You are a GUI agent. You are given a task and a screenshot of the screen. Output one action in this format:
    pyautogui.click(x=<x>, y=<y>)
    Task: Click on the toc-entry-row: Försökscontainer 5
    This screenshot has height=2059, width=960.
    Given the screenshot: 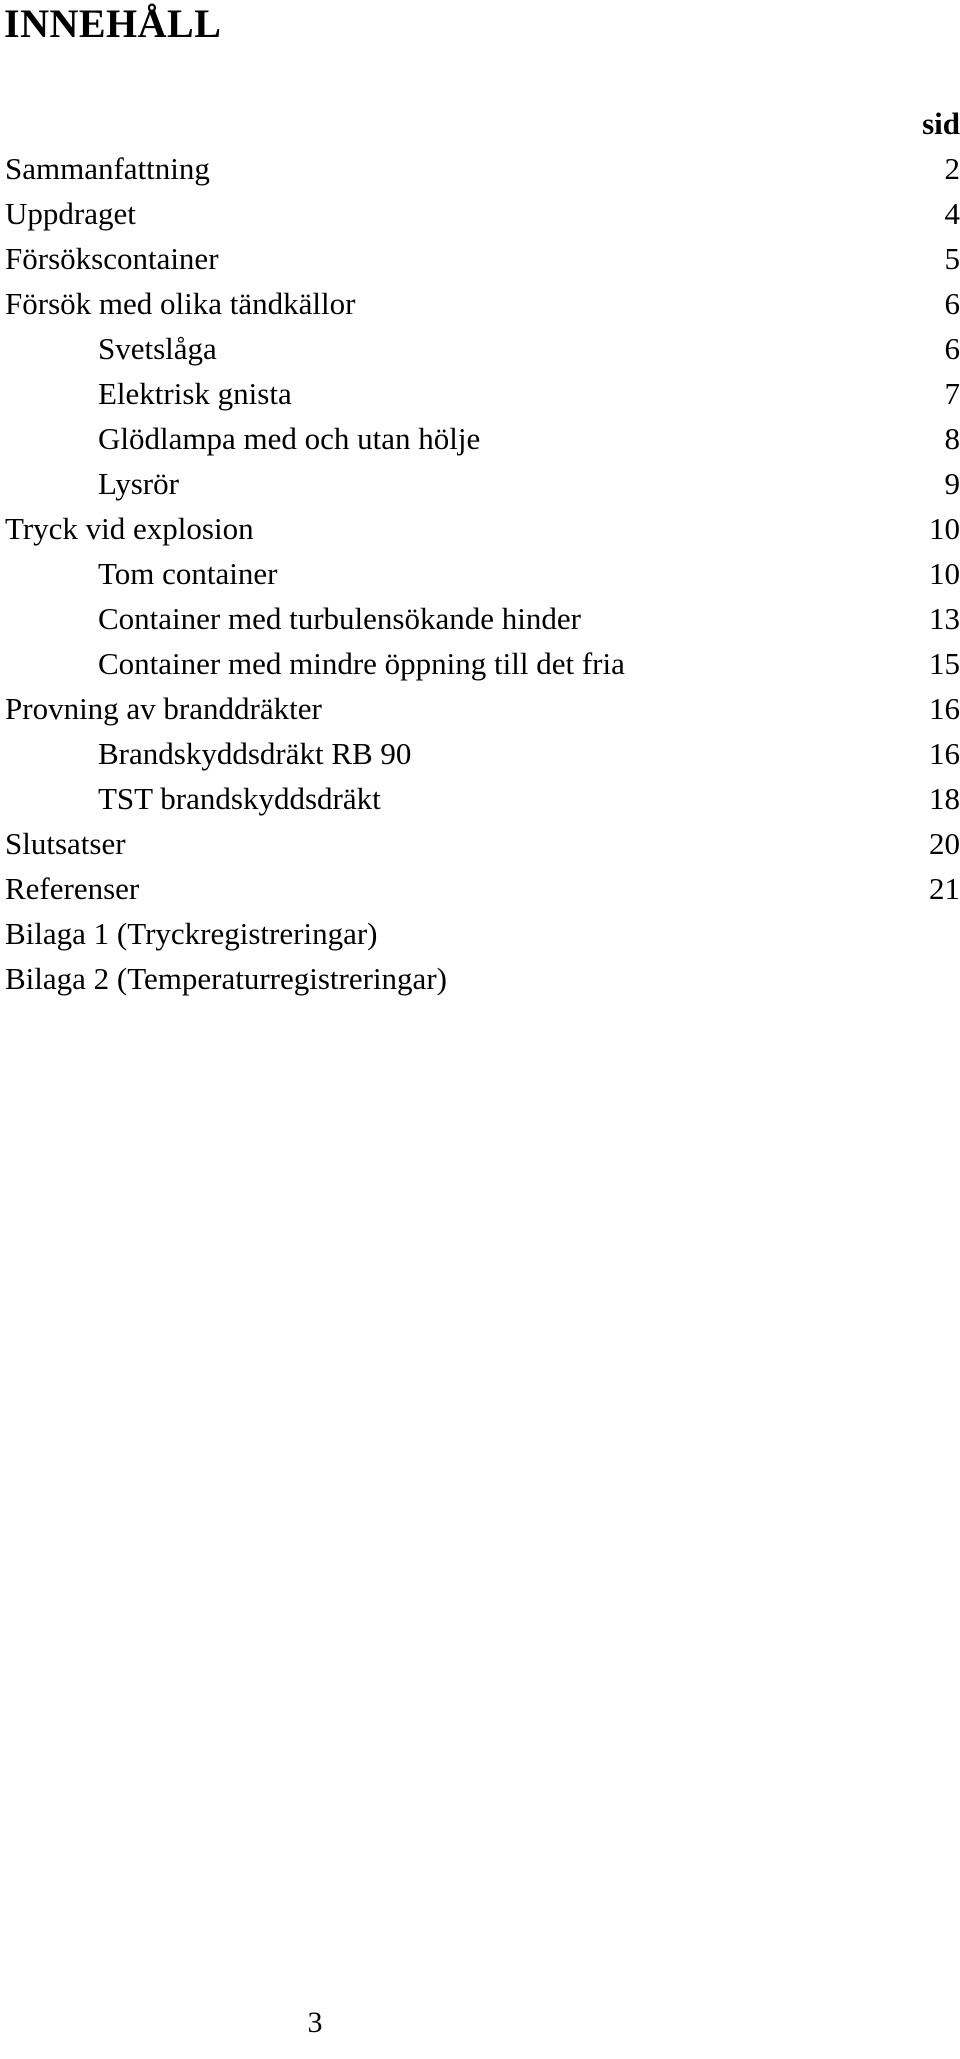 What is the action you would take?
    pyautogui.click(x=480, y=258)
    